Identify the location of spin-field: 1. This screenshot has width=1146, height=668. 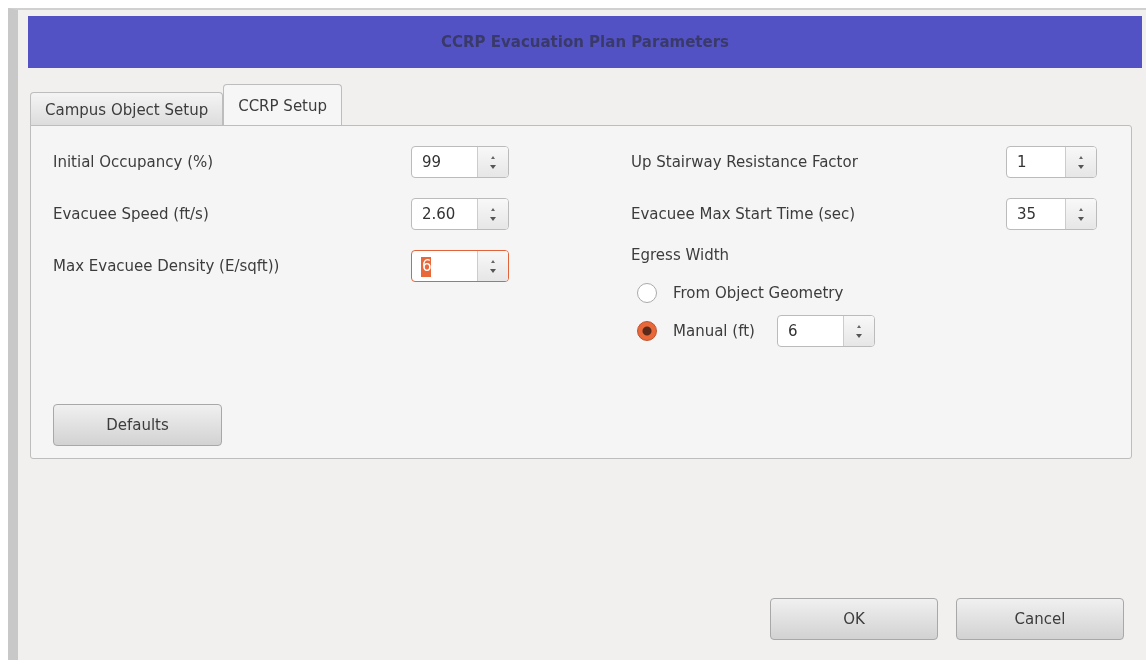
(1051, 162).